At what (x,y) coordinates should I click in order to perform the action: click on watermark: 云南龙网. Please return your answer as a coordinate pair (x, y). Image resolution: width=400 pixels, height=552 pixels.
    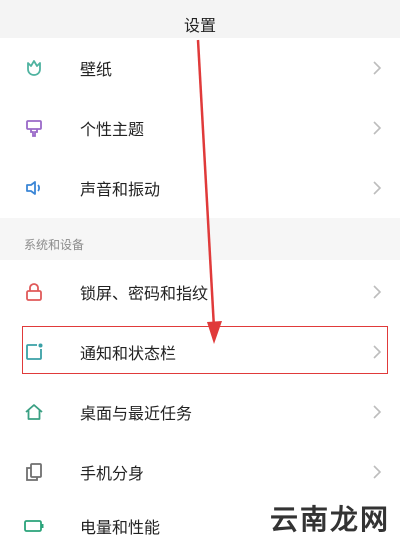
    Looking at the image, I should click on (329, 519).